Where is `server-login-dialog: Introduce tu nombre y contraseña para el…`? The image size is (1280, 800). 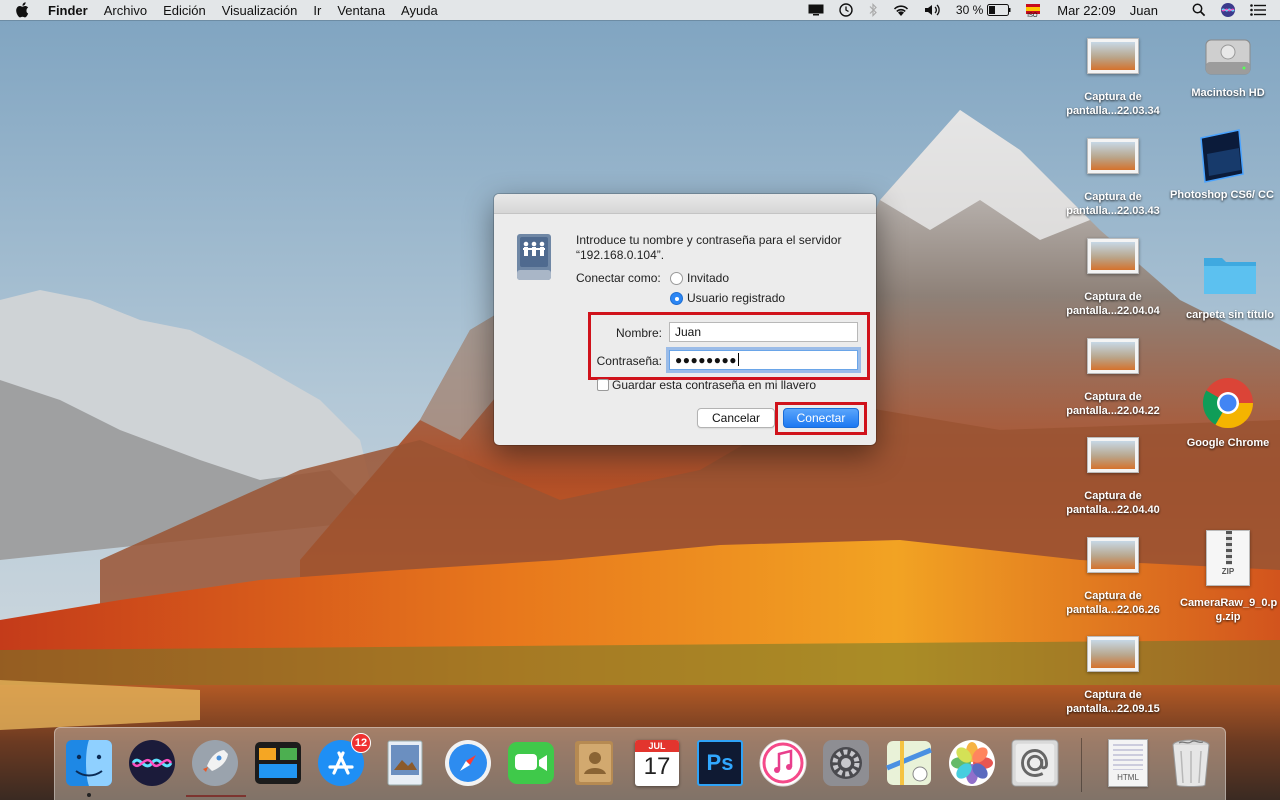 server-login-dialog: Introduce tu nombre y contraseña para el… is located at coordinates (685, 319).